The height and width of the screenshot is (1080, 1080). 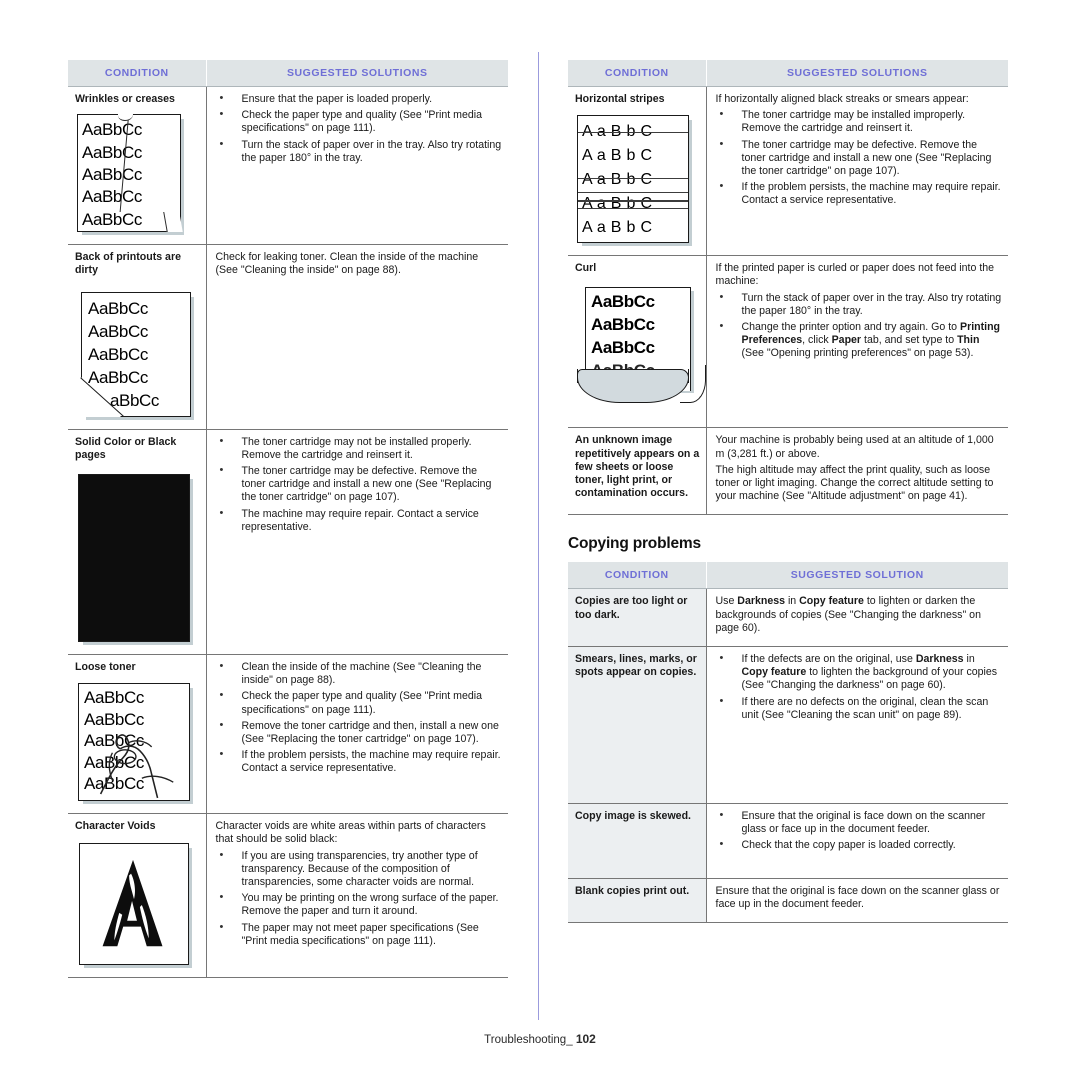 I want to click on footer-page-number: 102, so click(x=585, y=1039).